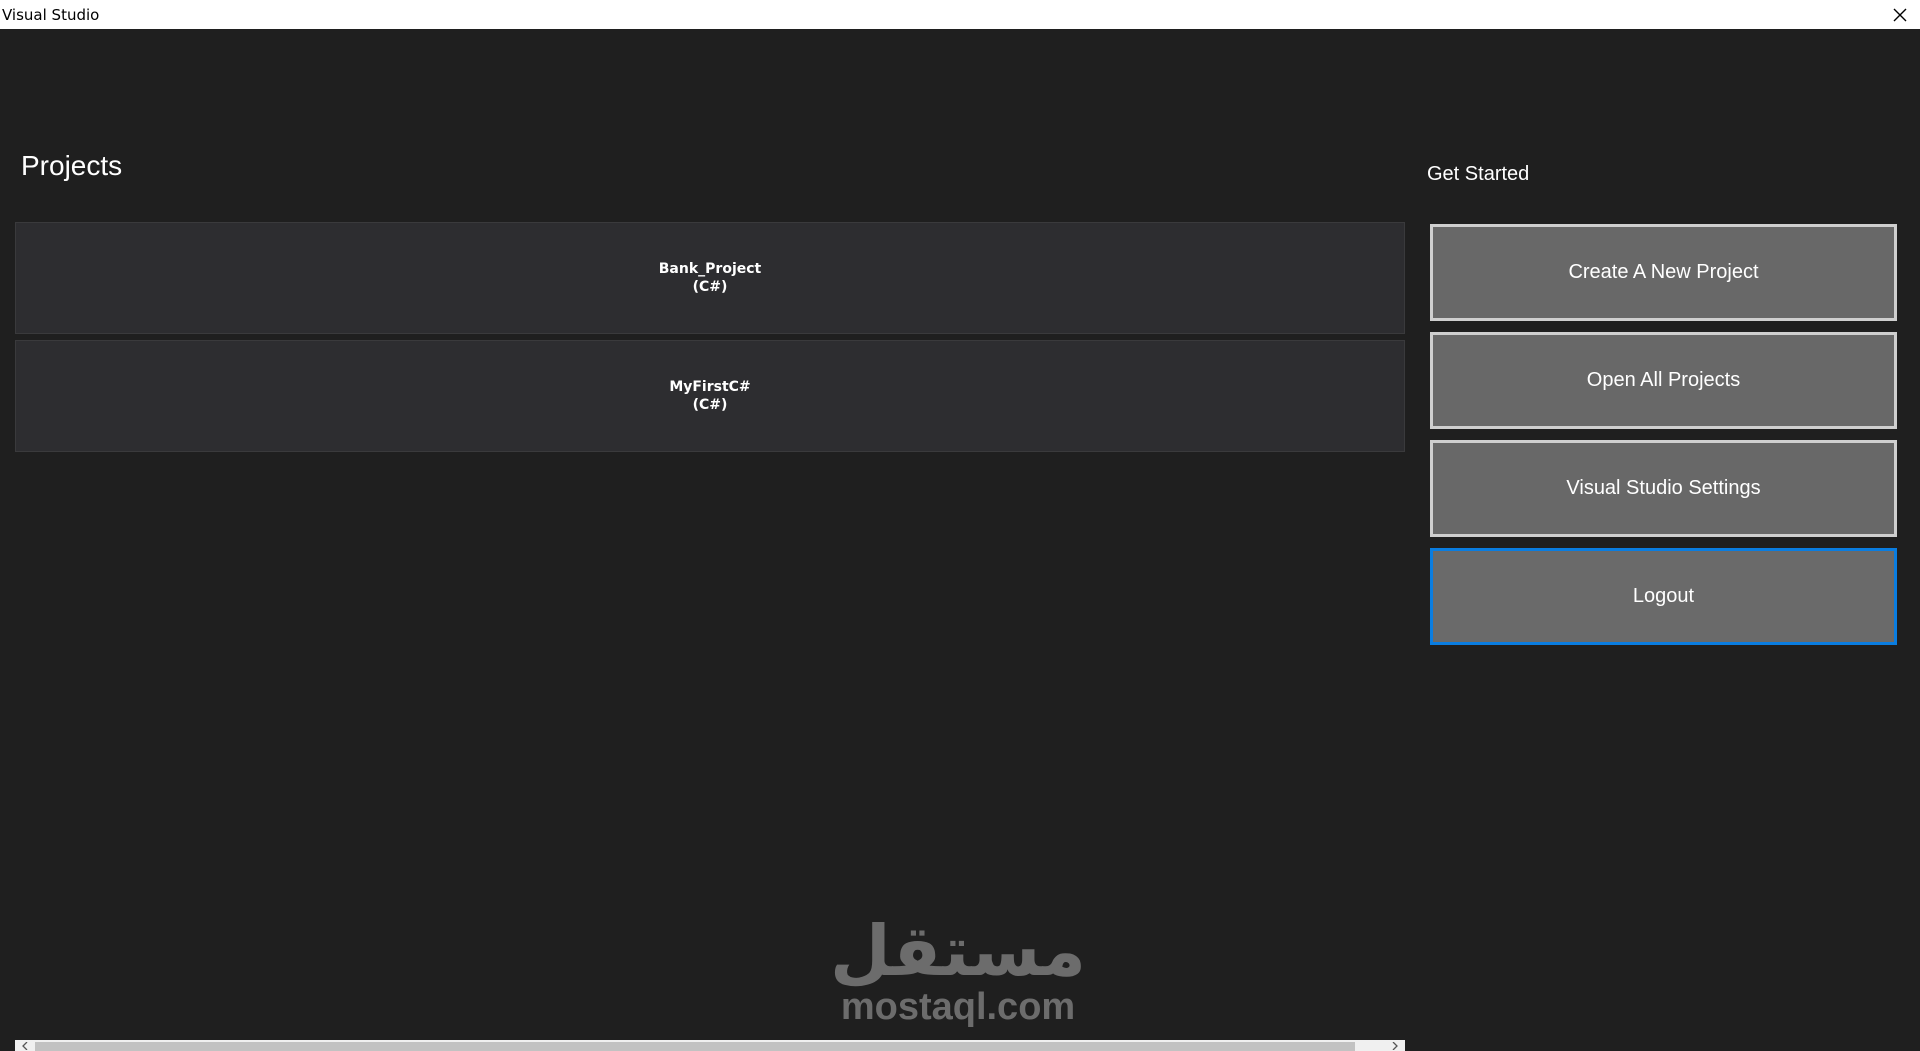 The image size is (1920, 1051). I want to click on close-icon, so click(1900, 15).